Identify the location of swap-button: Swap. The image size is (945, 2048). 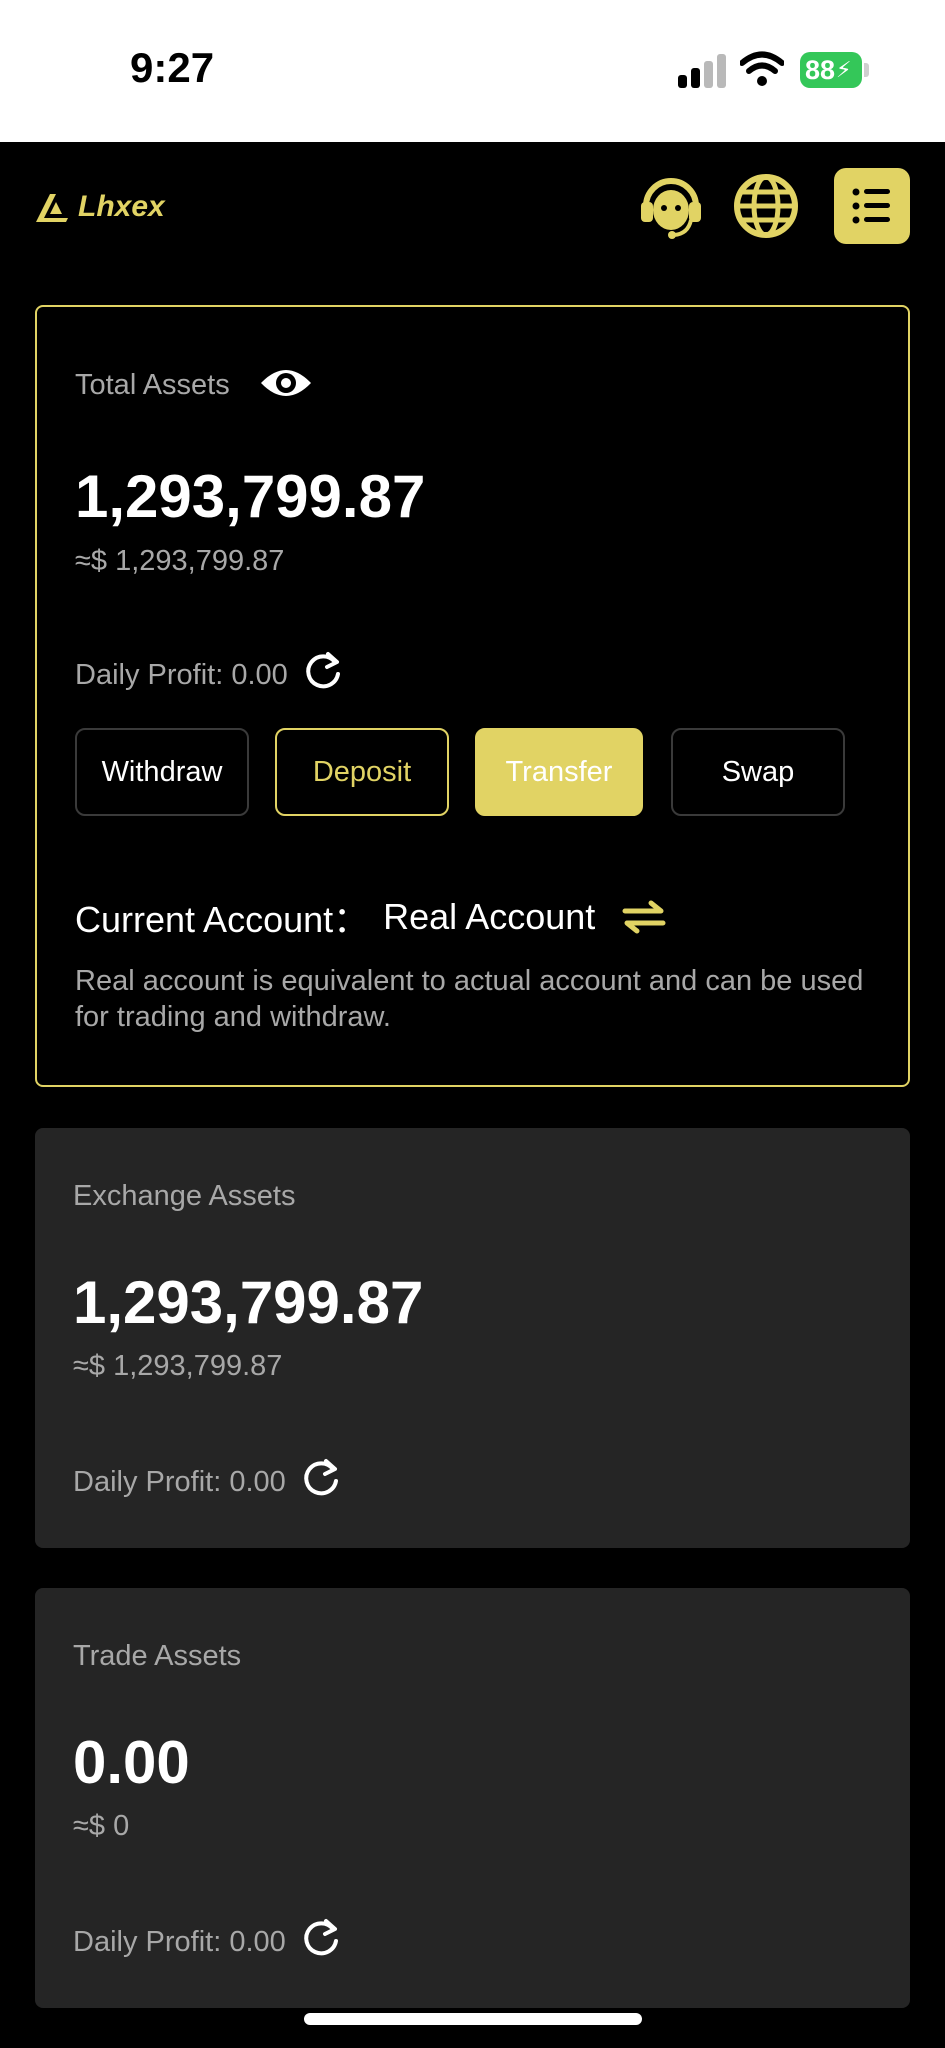
(758, 772).